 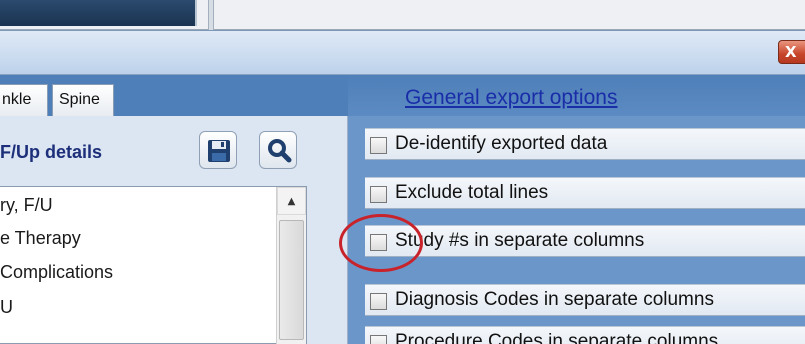 What do you see at coordinates (98, 13) in the screenshot?
I see `background-dark-panel` at bounding box center [98, 13].